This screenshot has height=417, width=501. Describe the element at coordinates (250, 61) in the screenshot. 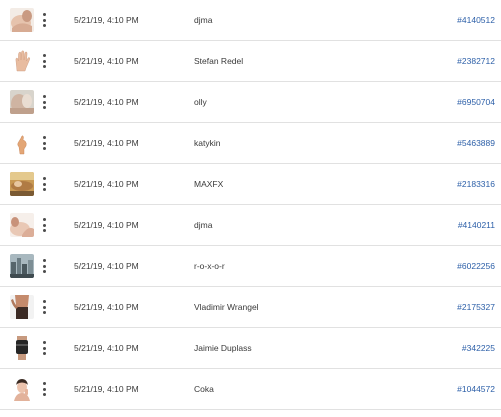

I see `list-item: 5/21/19, 4:10 PM Stefan Redel #2382712` at that location.